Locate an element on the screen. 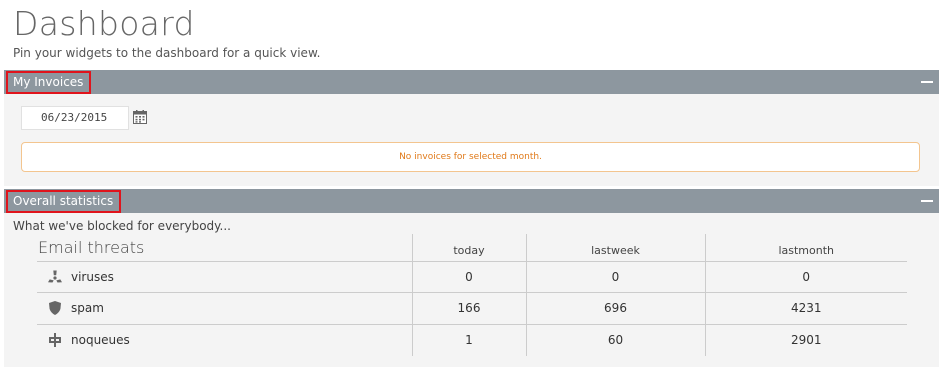 This screenshot has height=370, width=939. table-row: viruses 0 0 0 is located at coordinates (472, 277).